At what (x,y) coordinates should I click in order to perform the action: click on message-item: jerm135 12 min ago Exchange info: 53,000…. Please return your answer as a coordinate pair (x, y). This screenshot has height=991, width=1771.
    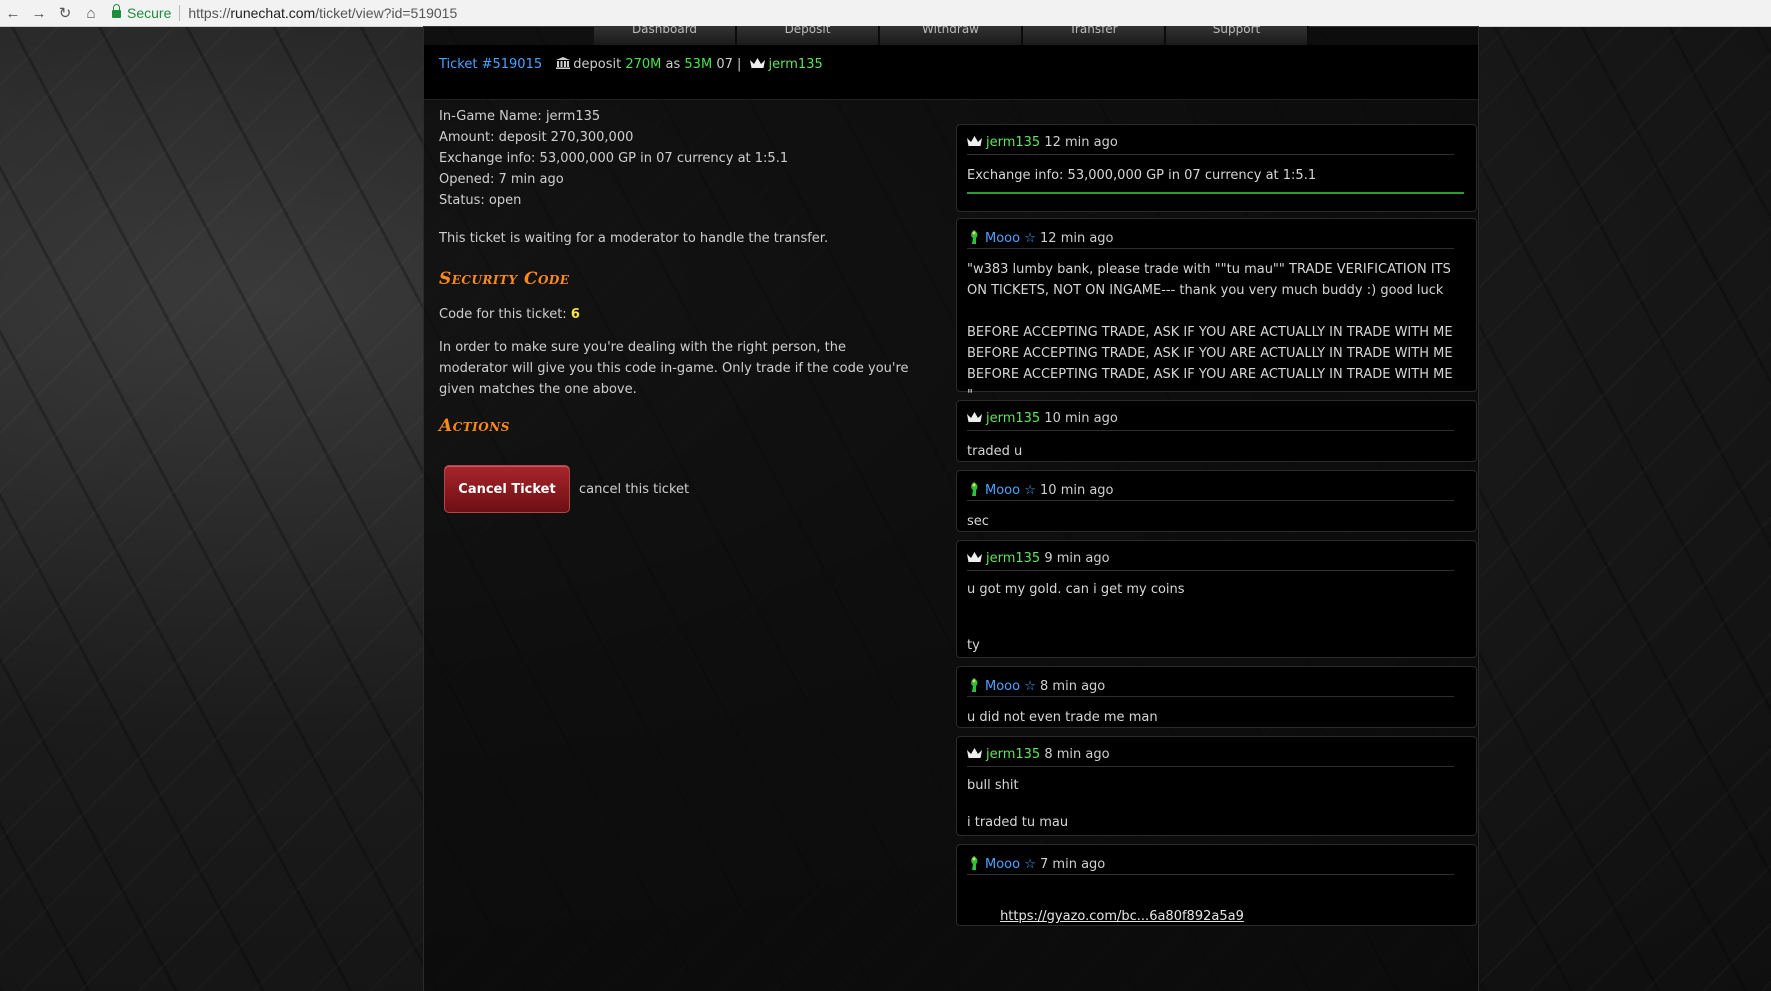
    Looking at the image, I should click on (1216, 168).